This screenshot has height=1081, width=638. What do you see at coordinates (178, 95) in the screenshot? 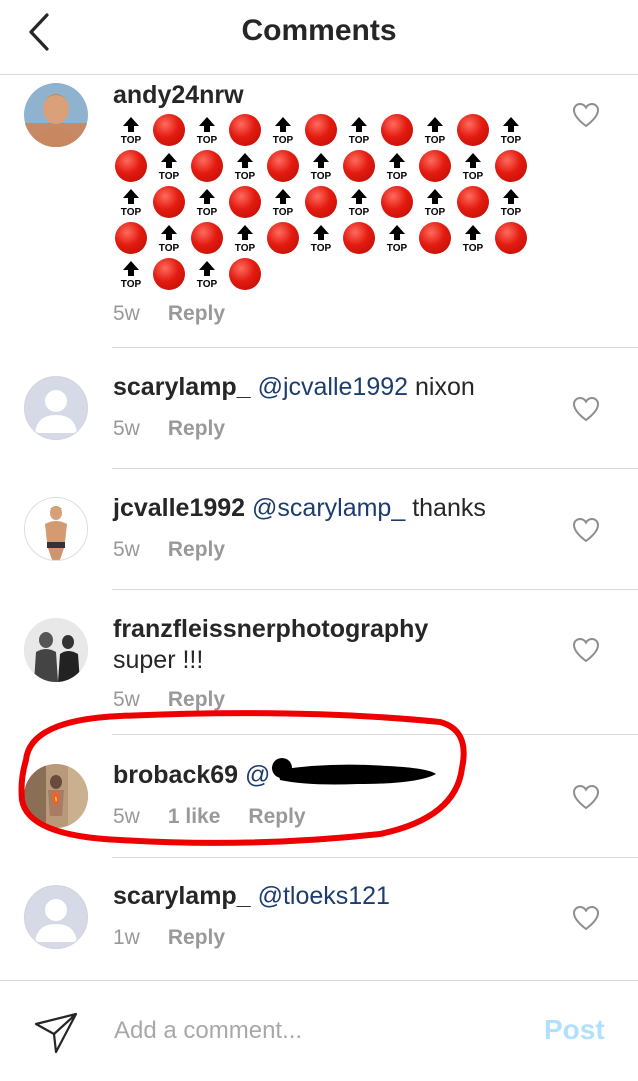
I see `comment-username: andy24nrw` at bounding box center [178, 95].